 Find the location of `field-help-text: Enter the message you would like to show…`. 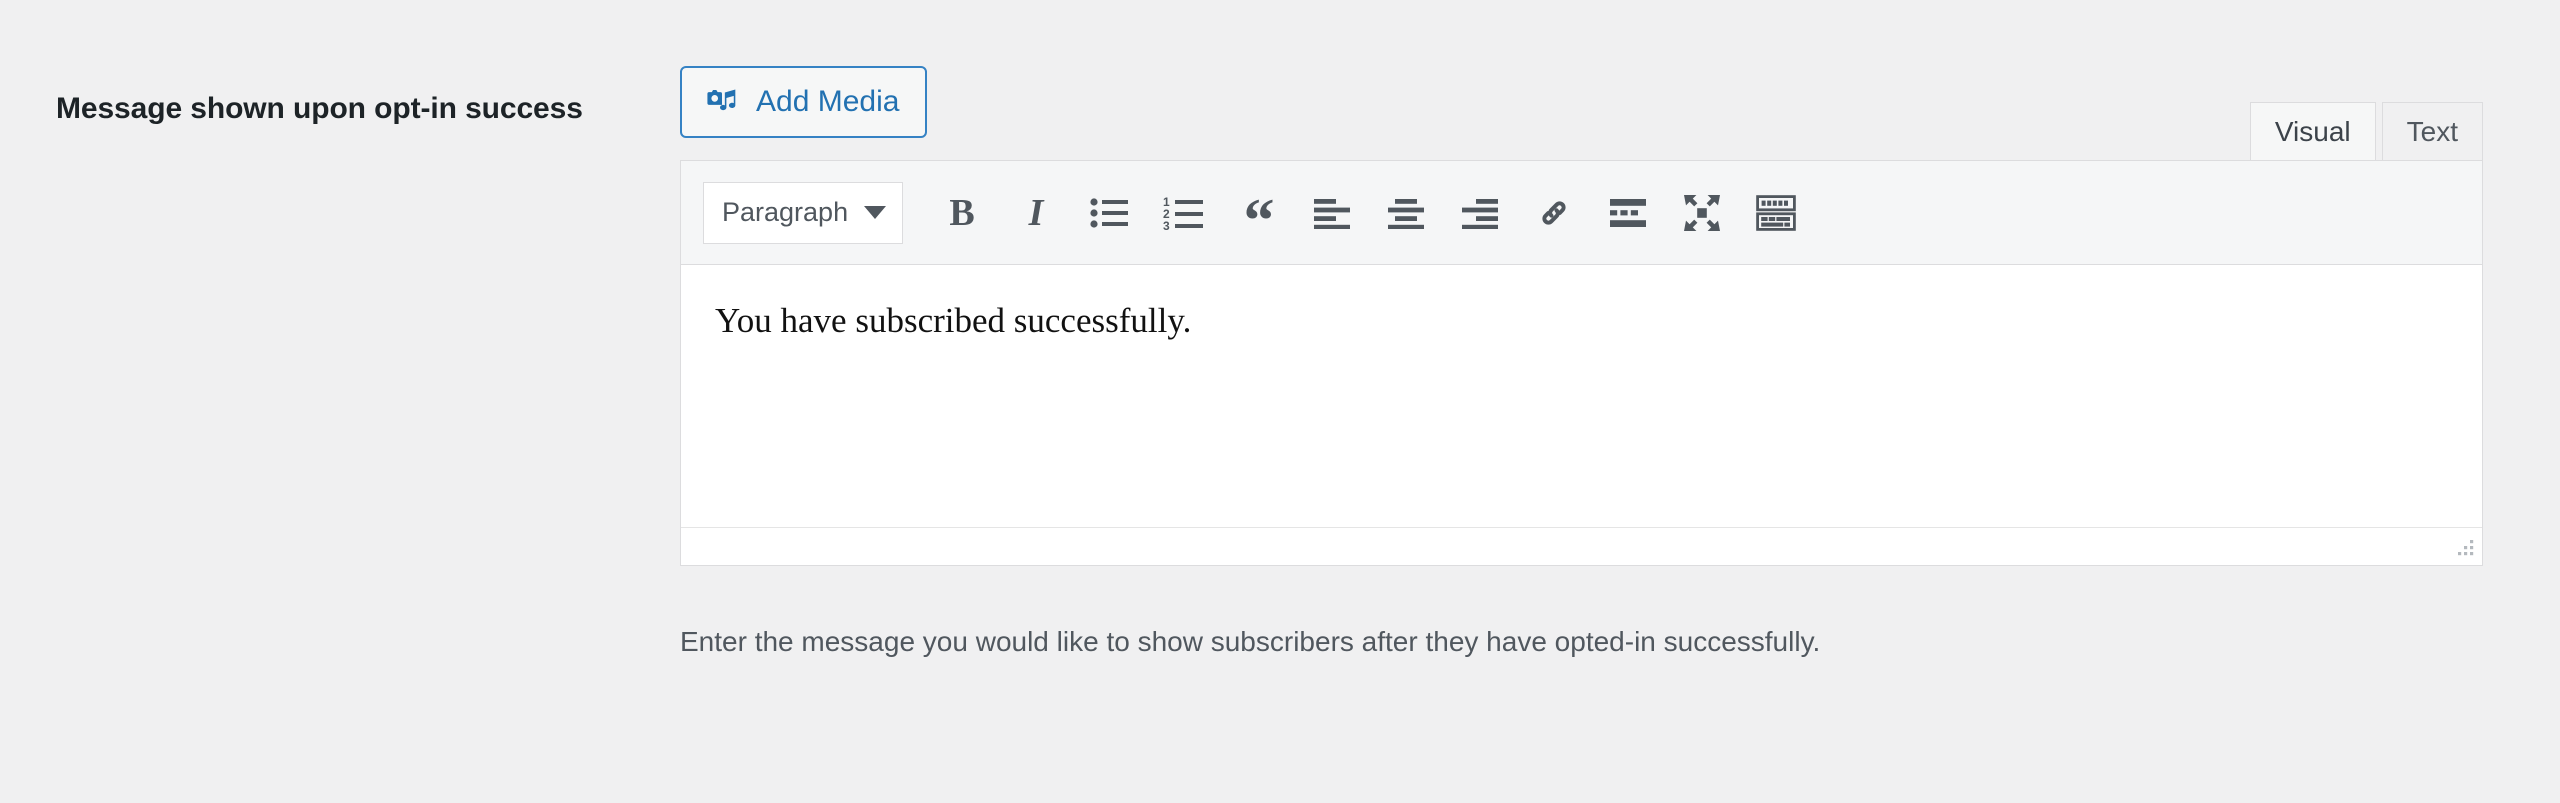

field-help-text: Enter the message you would like to show… is located at coordinates (1250, 641).